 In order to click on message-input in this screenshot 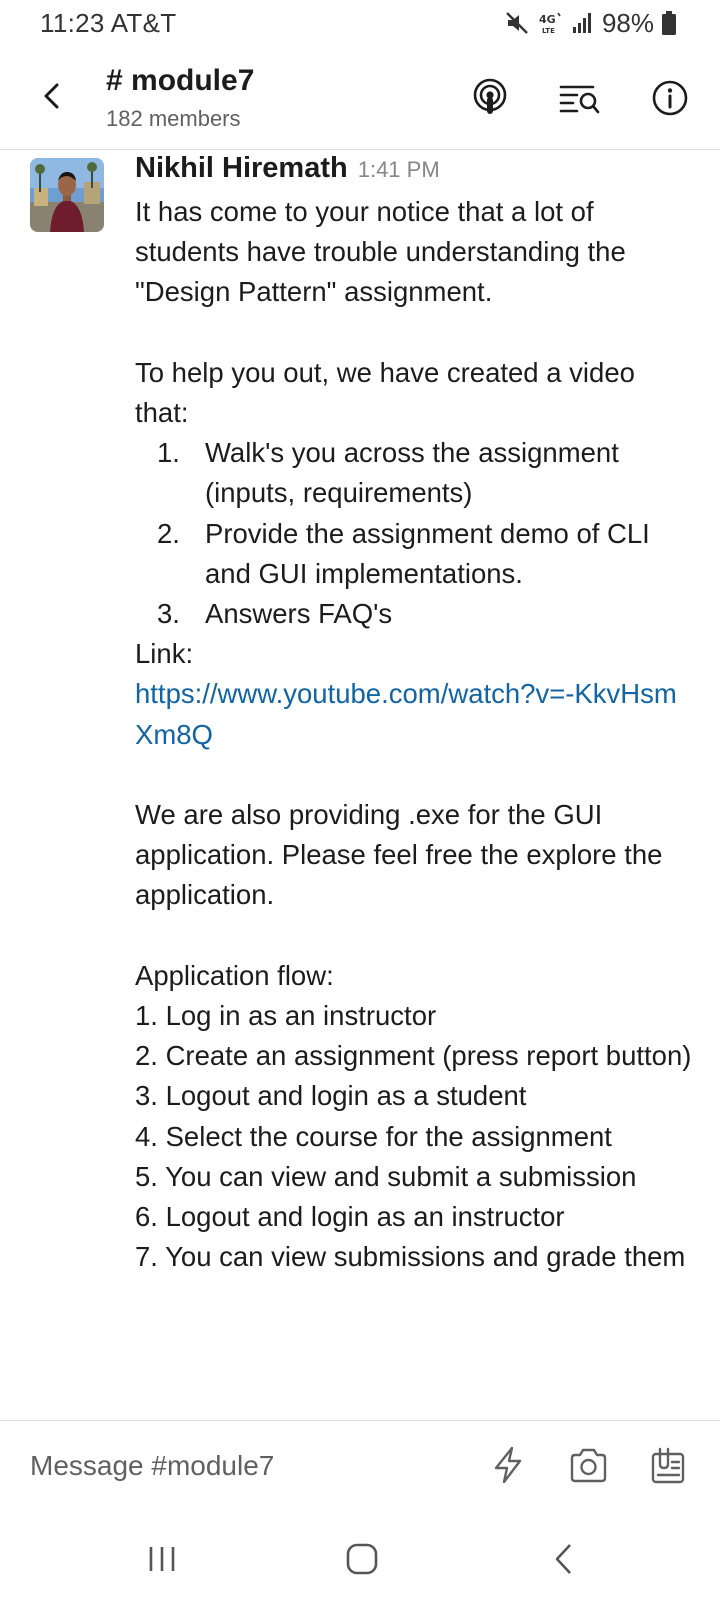, I will do `click(230, 1466)`.